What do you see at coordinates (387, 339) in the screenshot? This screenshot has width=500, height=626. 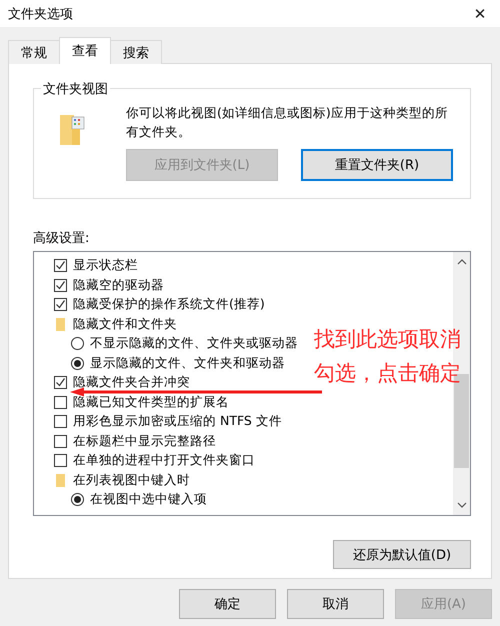 I see `annotation-text: 找到此选项取消` at bounding box center [387, 339].